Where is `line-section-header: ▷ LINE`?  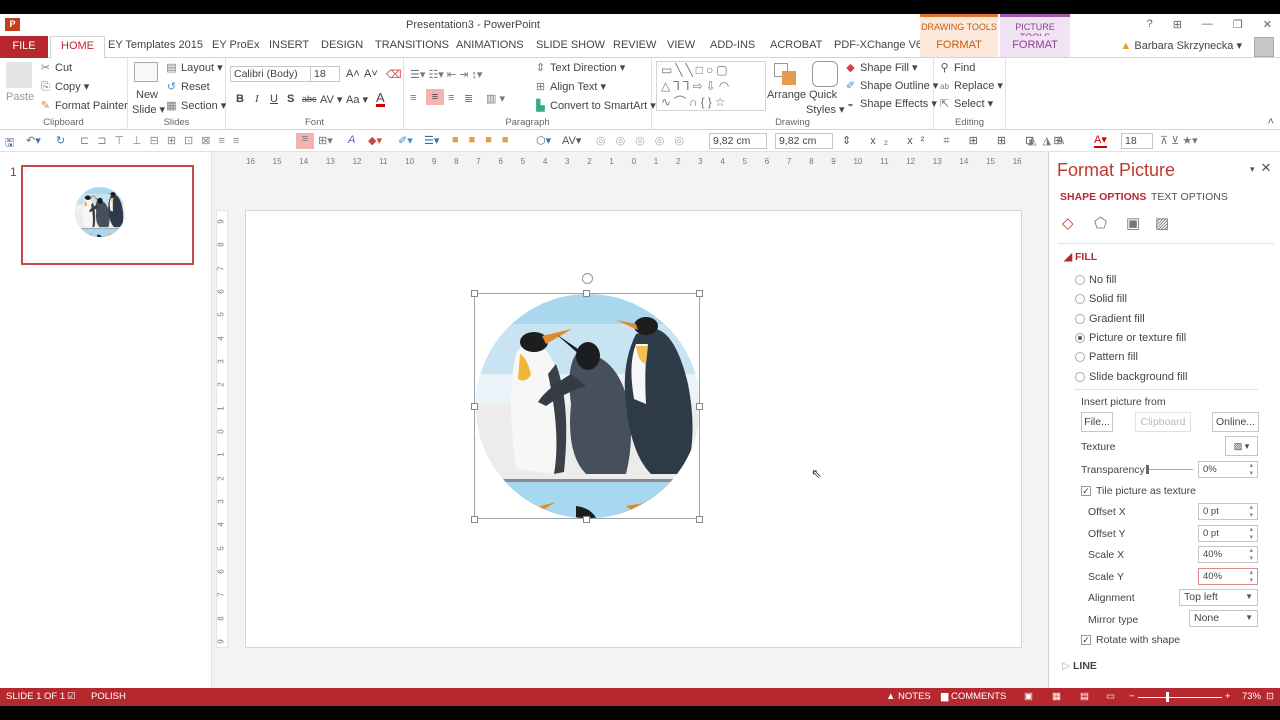
line-section-header: ▷ LINE is located at coordinates (1079, 666).